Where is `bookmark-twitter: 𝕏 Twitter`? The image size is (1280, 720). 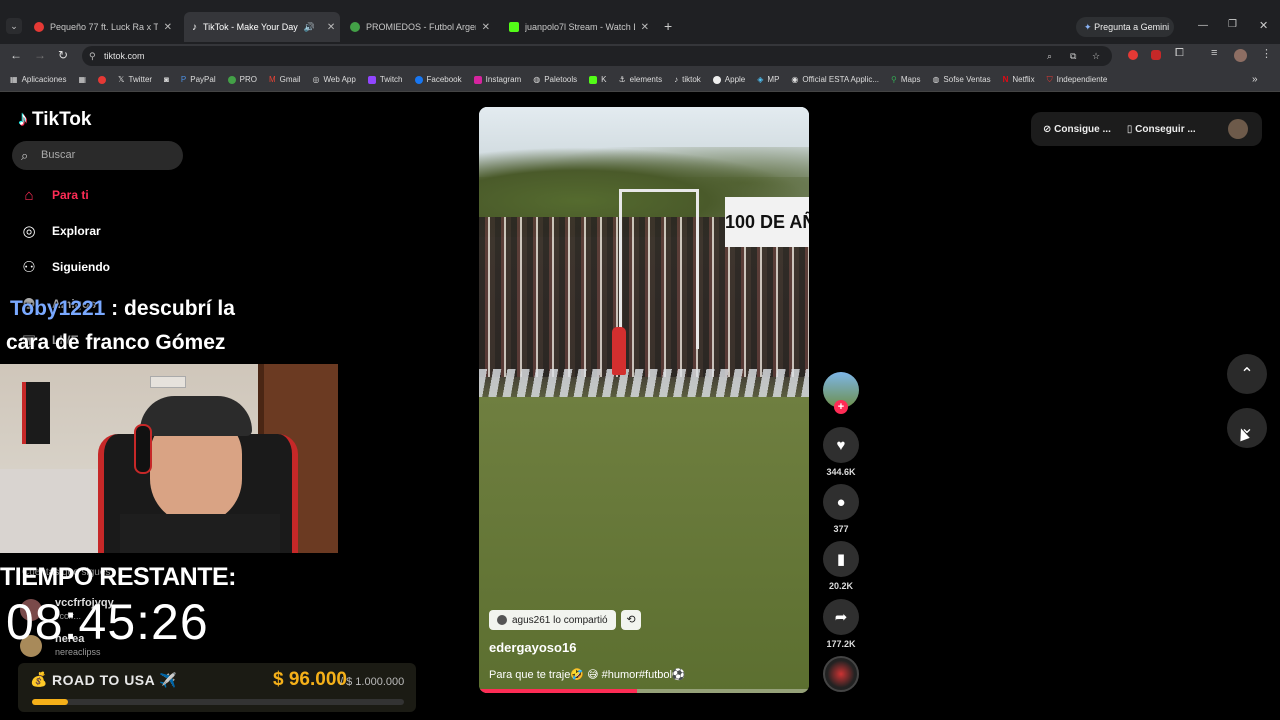
bookmark-twitter: 𝕏 Twitter is located at coordinates (135, 79).